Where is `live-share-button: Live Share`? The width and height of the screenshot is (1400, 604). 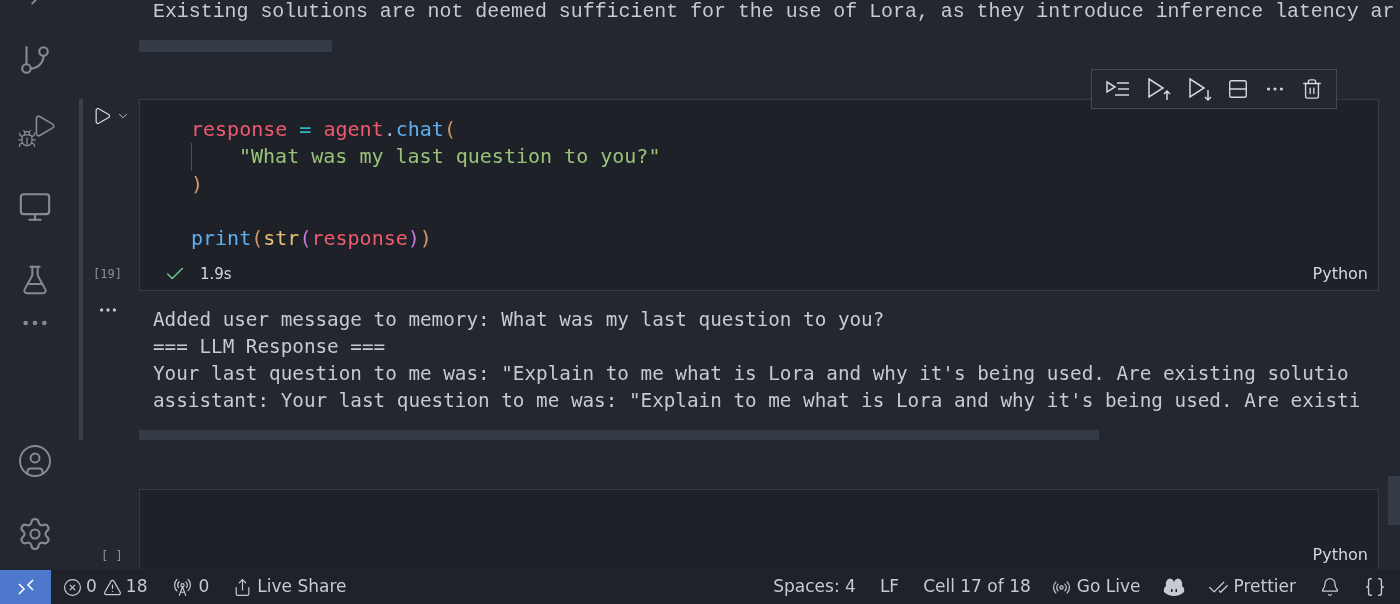
live-share-button: Live Share is located at coordinates (290, 587).